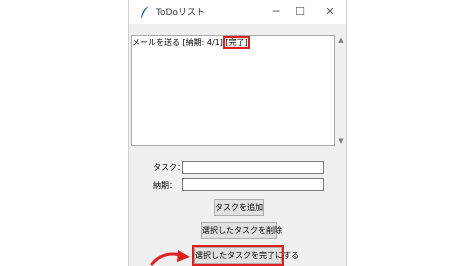 The image size is (474, 266). Describe the element at coordinates (239, 207) in the screenshot. I see `add-task-button: タスクを追加` at that location.